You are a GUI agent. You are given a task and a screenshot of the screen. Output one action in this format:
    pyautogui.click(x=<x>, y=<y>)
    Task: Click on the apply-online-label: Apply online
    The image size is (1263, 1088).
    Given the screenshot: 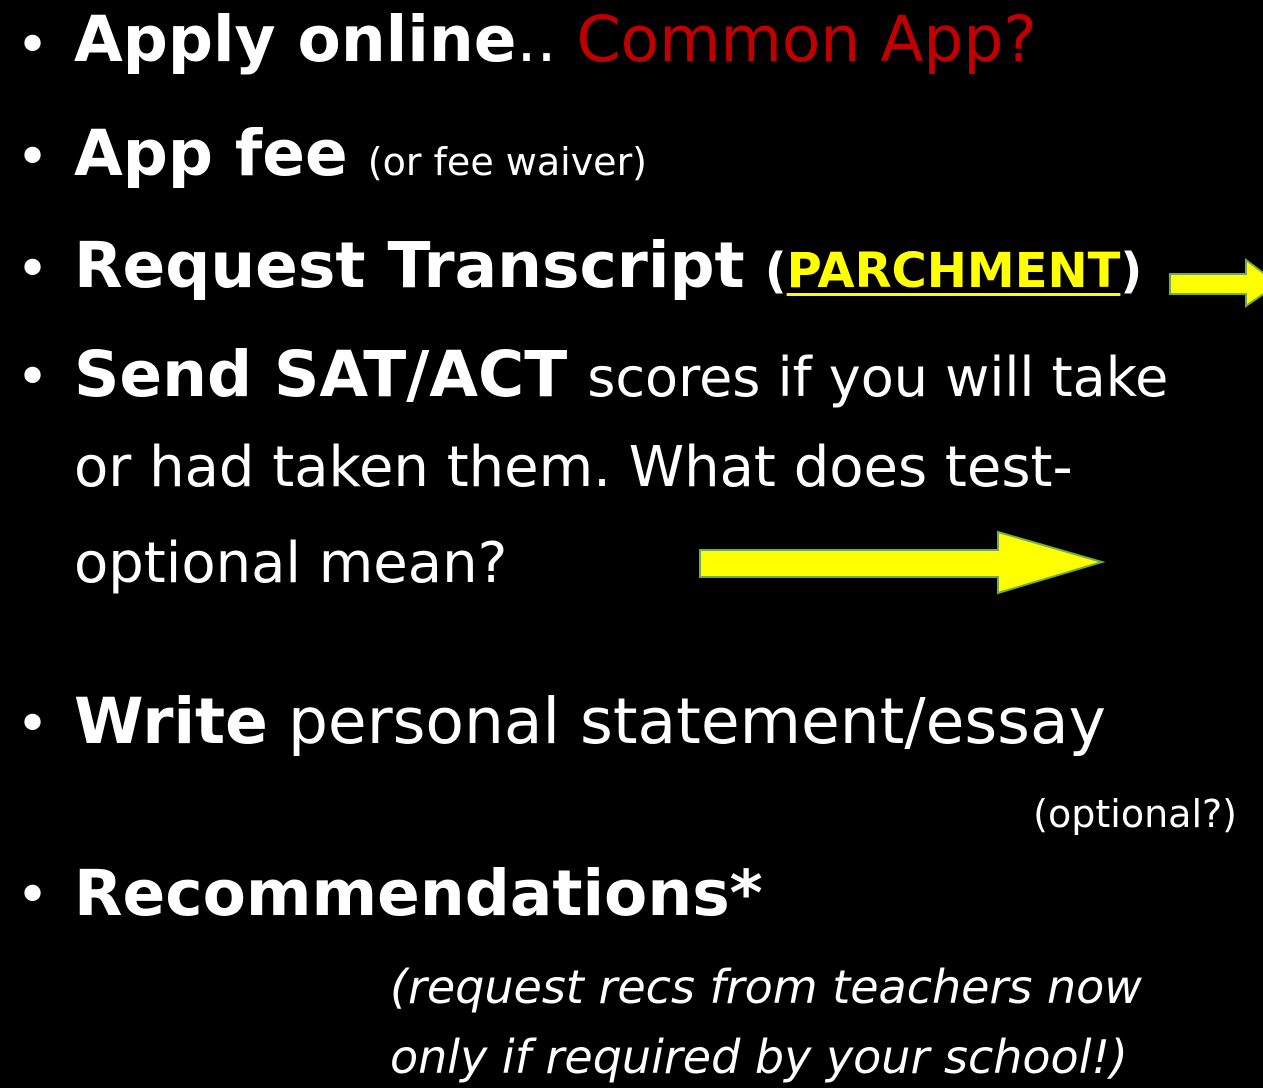 What is the action you would take?
    pyautogui.click(x=295, y=39)
    